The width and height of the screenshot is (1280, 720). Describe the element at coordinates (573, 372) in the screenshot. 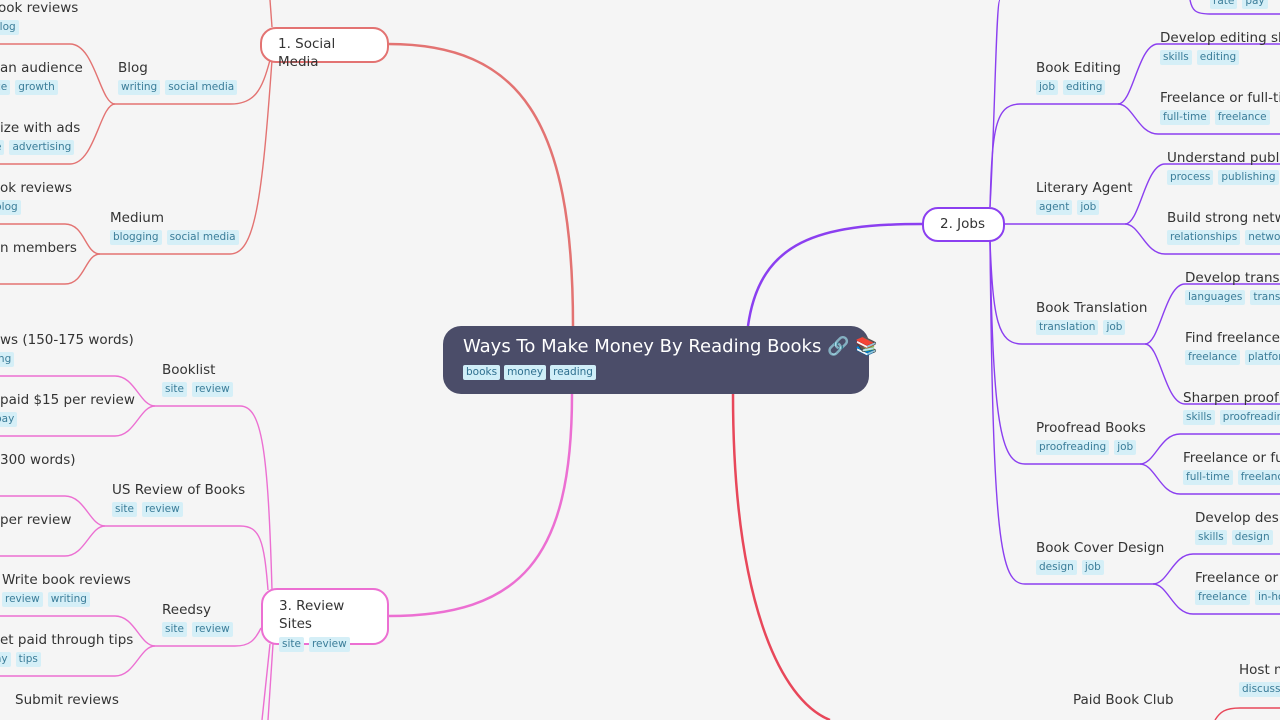

I see `tag: reading` at that location.